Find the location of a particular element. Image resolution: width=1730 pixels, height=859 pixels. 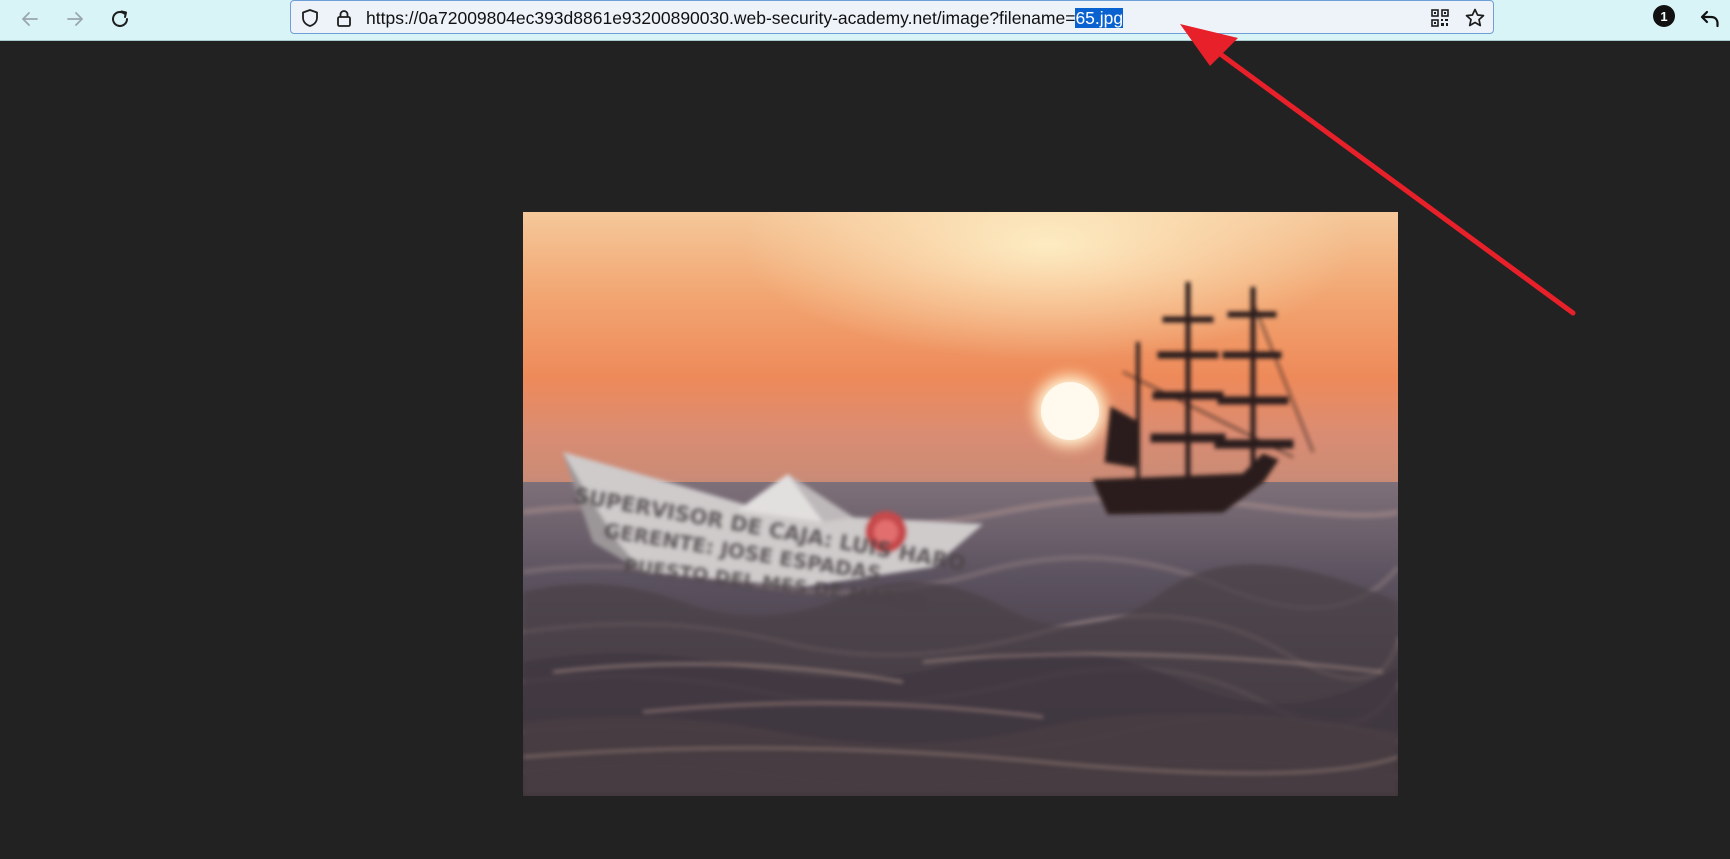

back-button is located at coordinates (30, 19).